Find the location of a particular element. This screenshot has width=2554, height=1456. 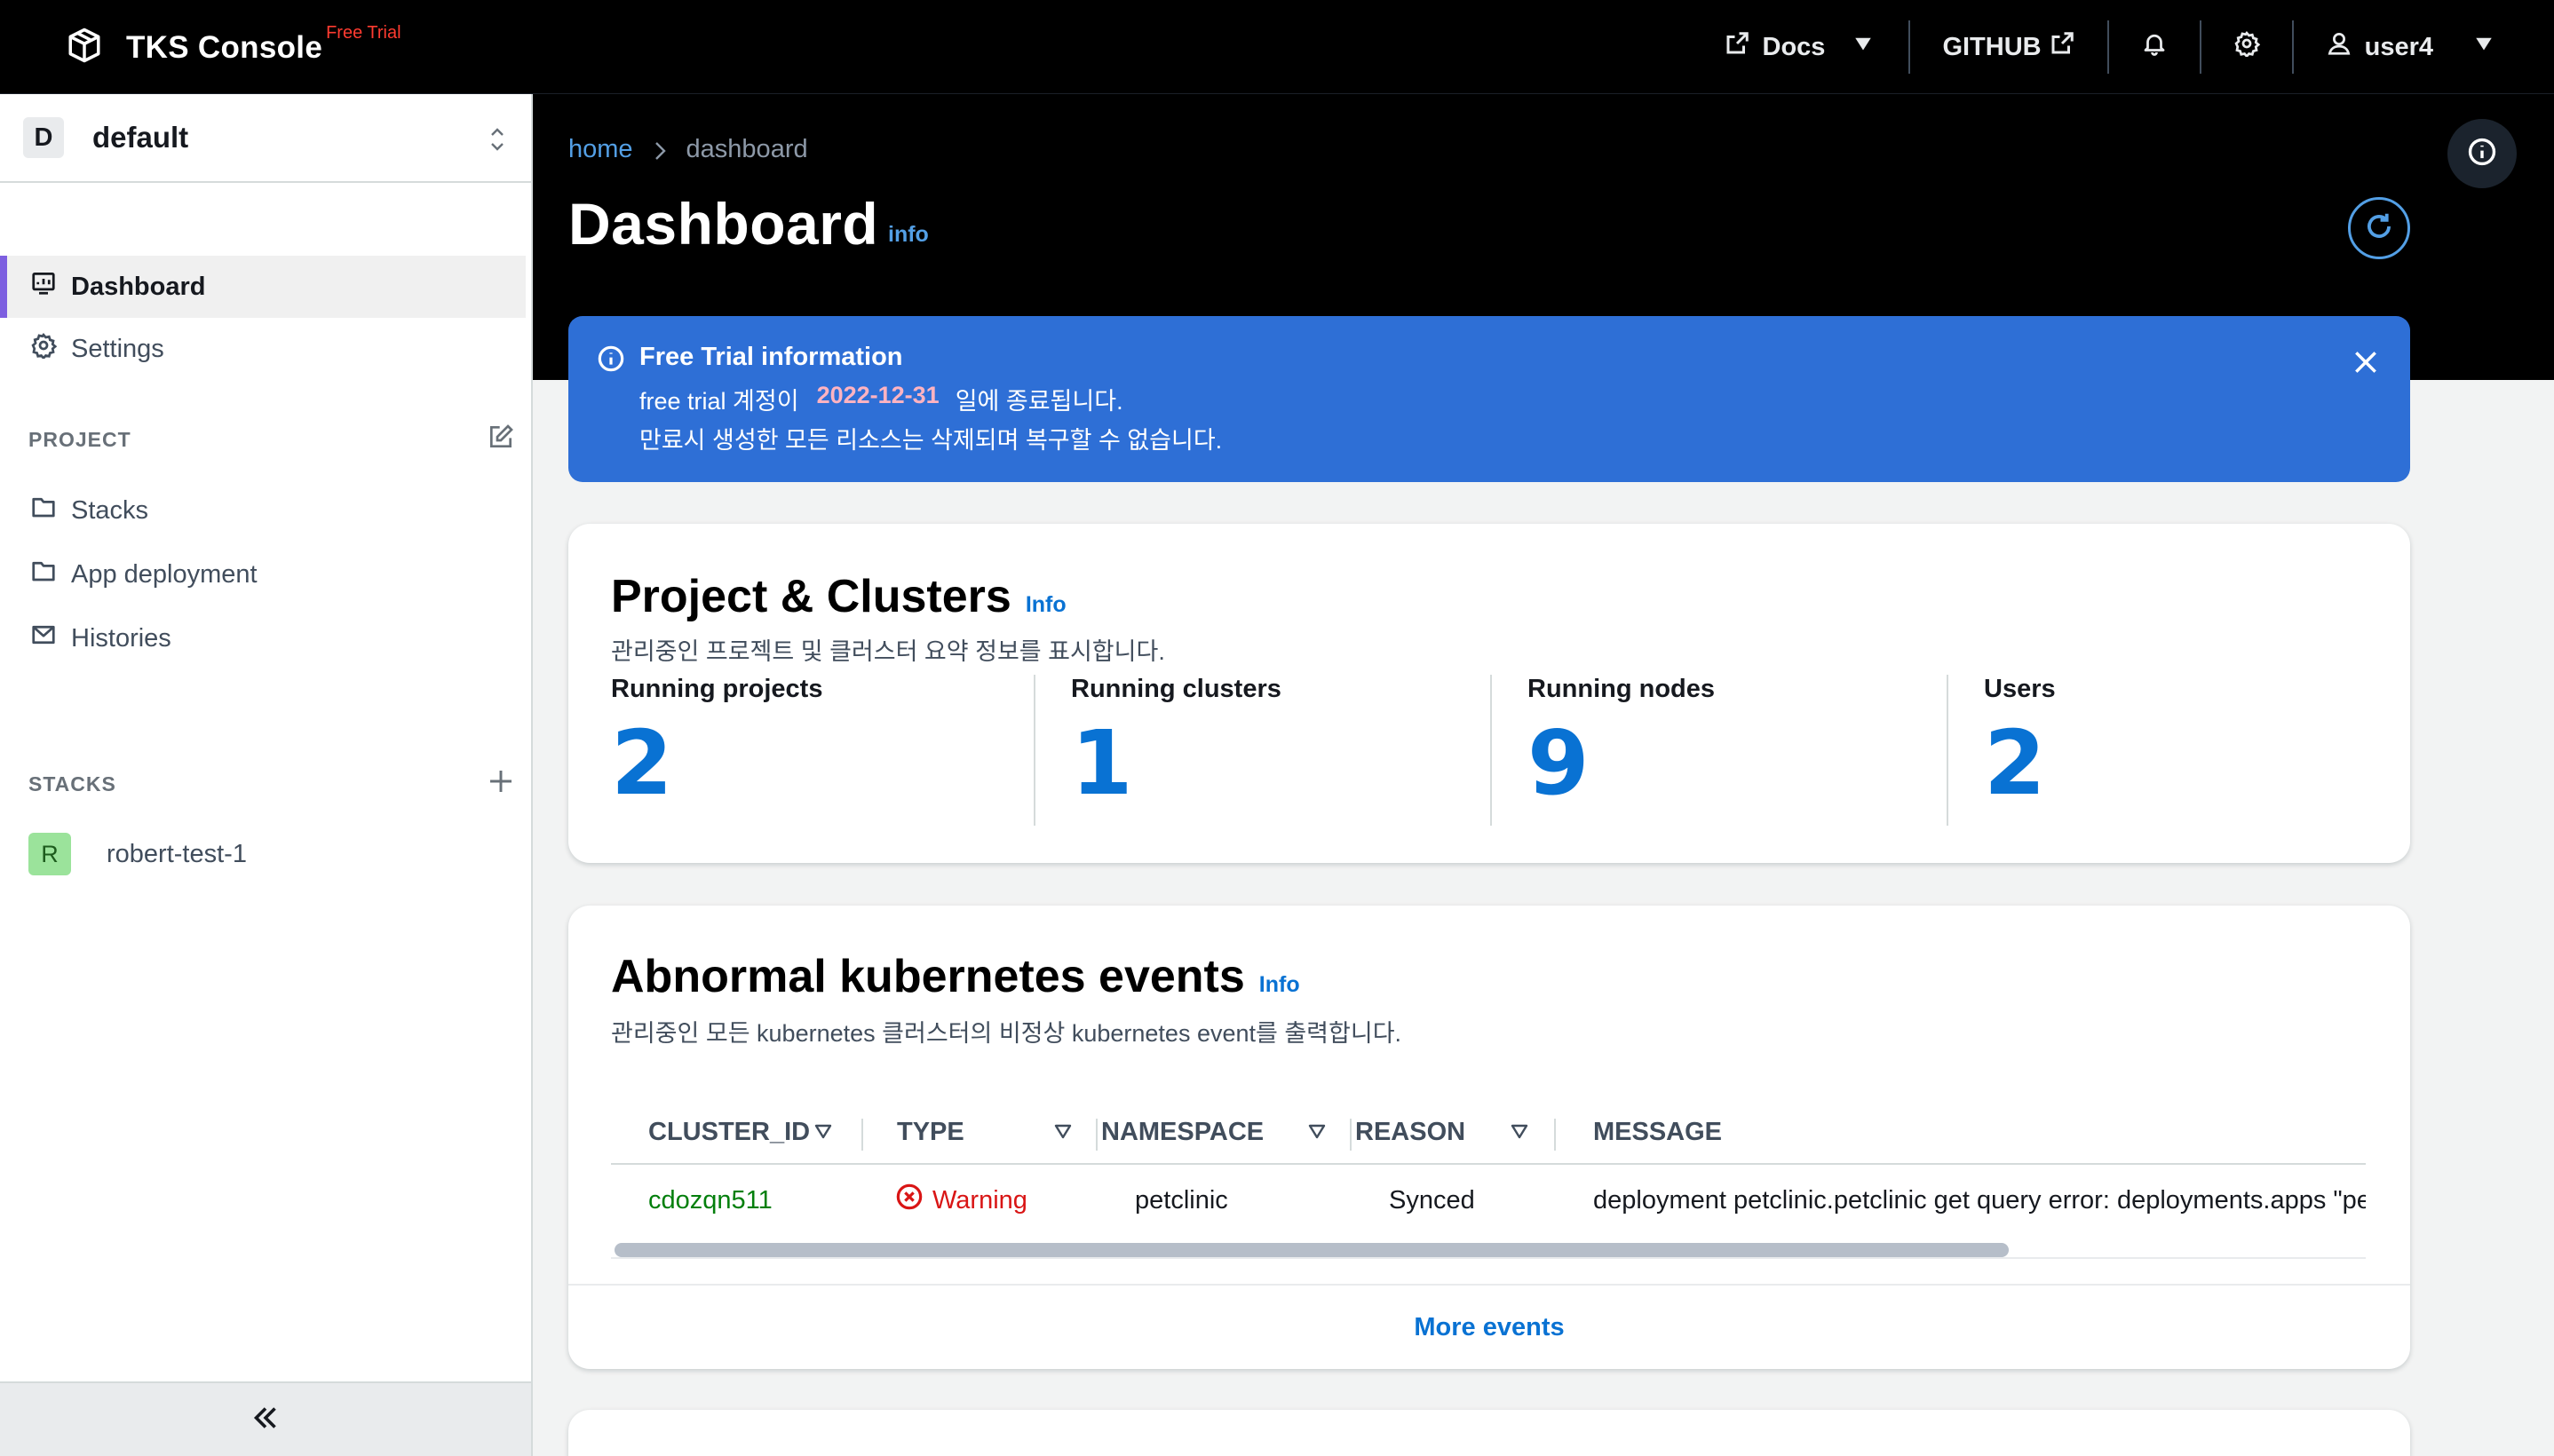

project-avatar: D is located at coordinates (44, 137).